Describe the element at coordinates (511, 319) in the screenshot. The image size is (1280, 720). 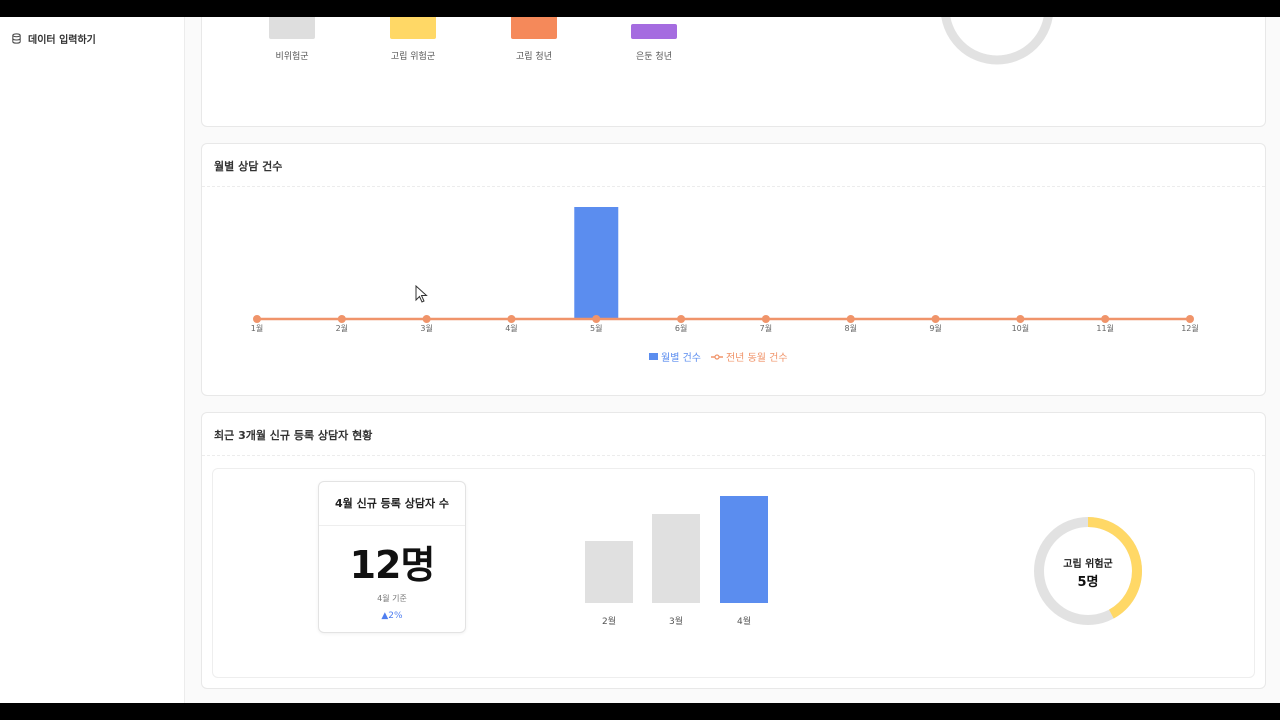
I see `line-point-4월` at that location.